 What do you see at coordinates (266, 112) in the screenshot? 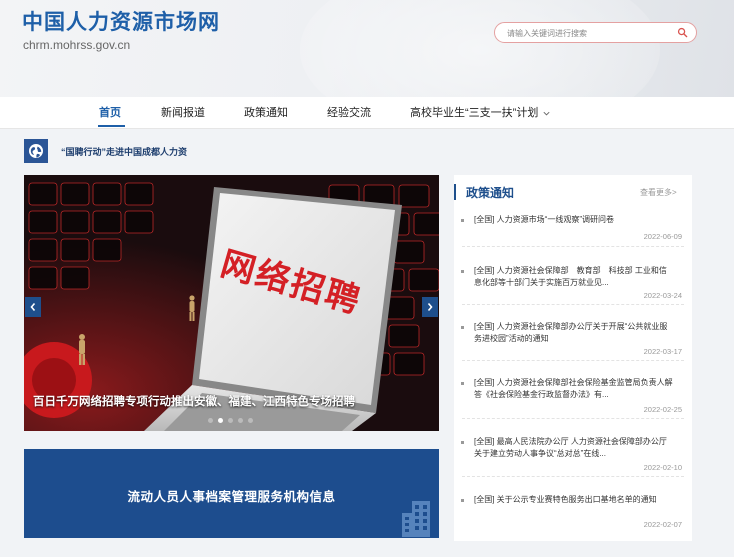
I see `nav-item-policy: 政策通知` at bounding box center [266, 112].